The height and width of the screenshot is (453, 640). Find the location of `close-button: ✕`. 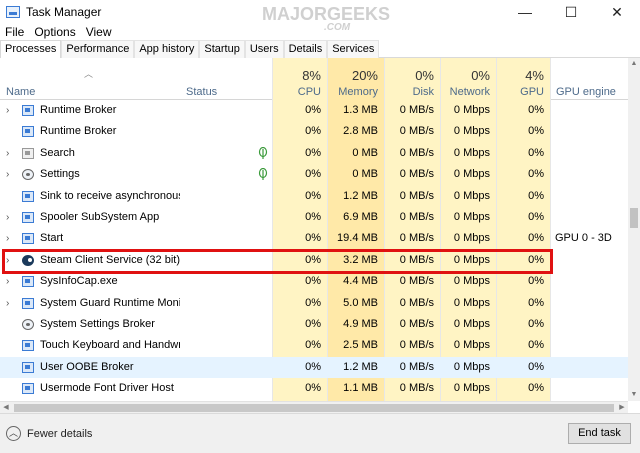

close-button: ✕ is located at coordinates (617, 12).